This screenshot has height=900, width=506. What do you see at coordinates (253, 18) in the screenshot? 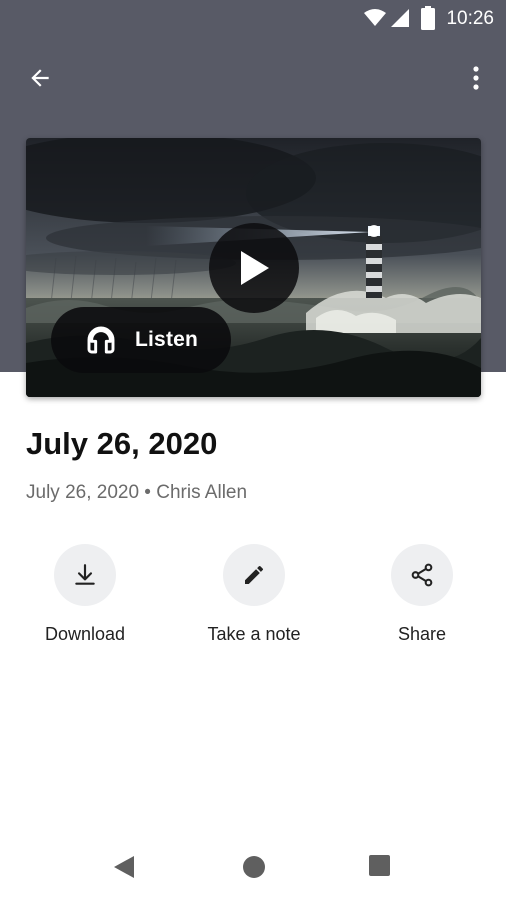
I see `status-bar: 10:26` at bounding box center [253, 18].